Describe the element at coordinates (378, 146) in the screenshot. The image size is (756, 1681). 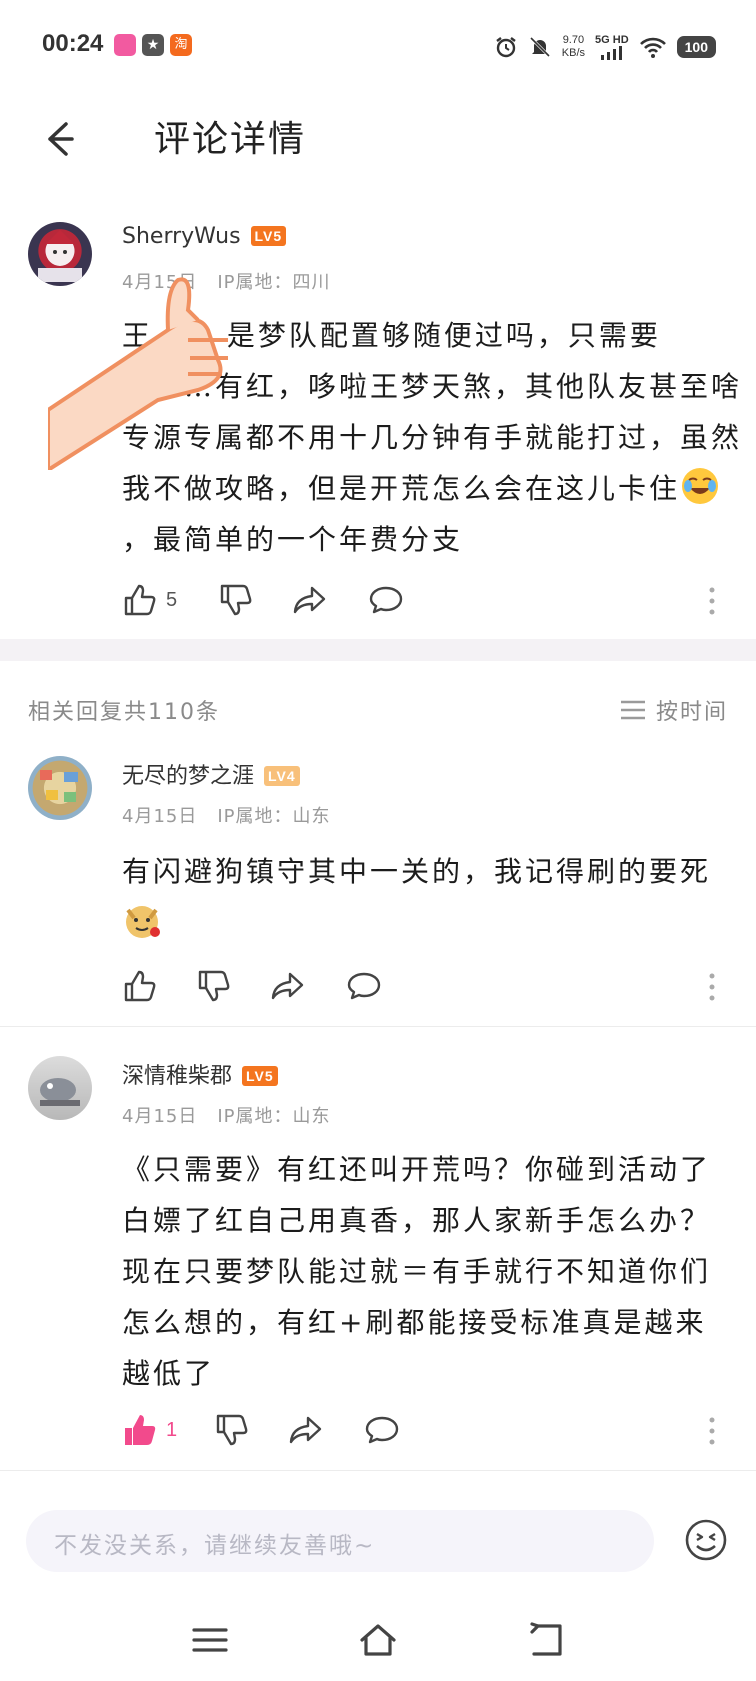
I see `page-header: 评论详情` at that location.